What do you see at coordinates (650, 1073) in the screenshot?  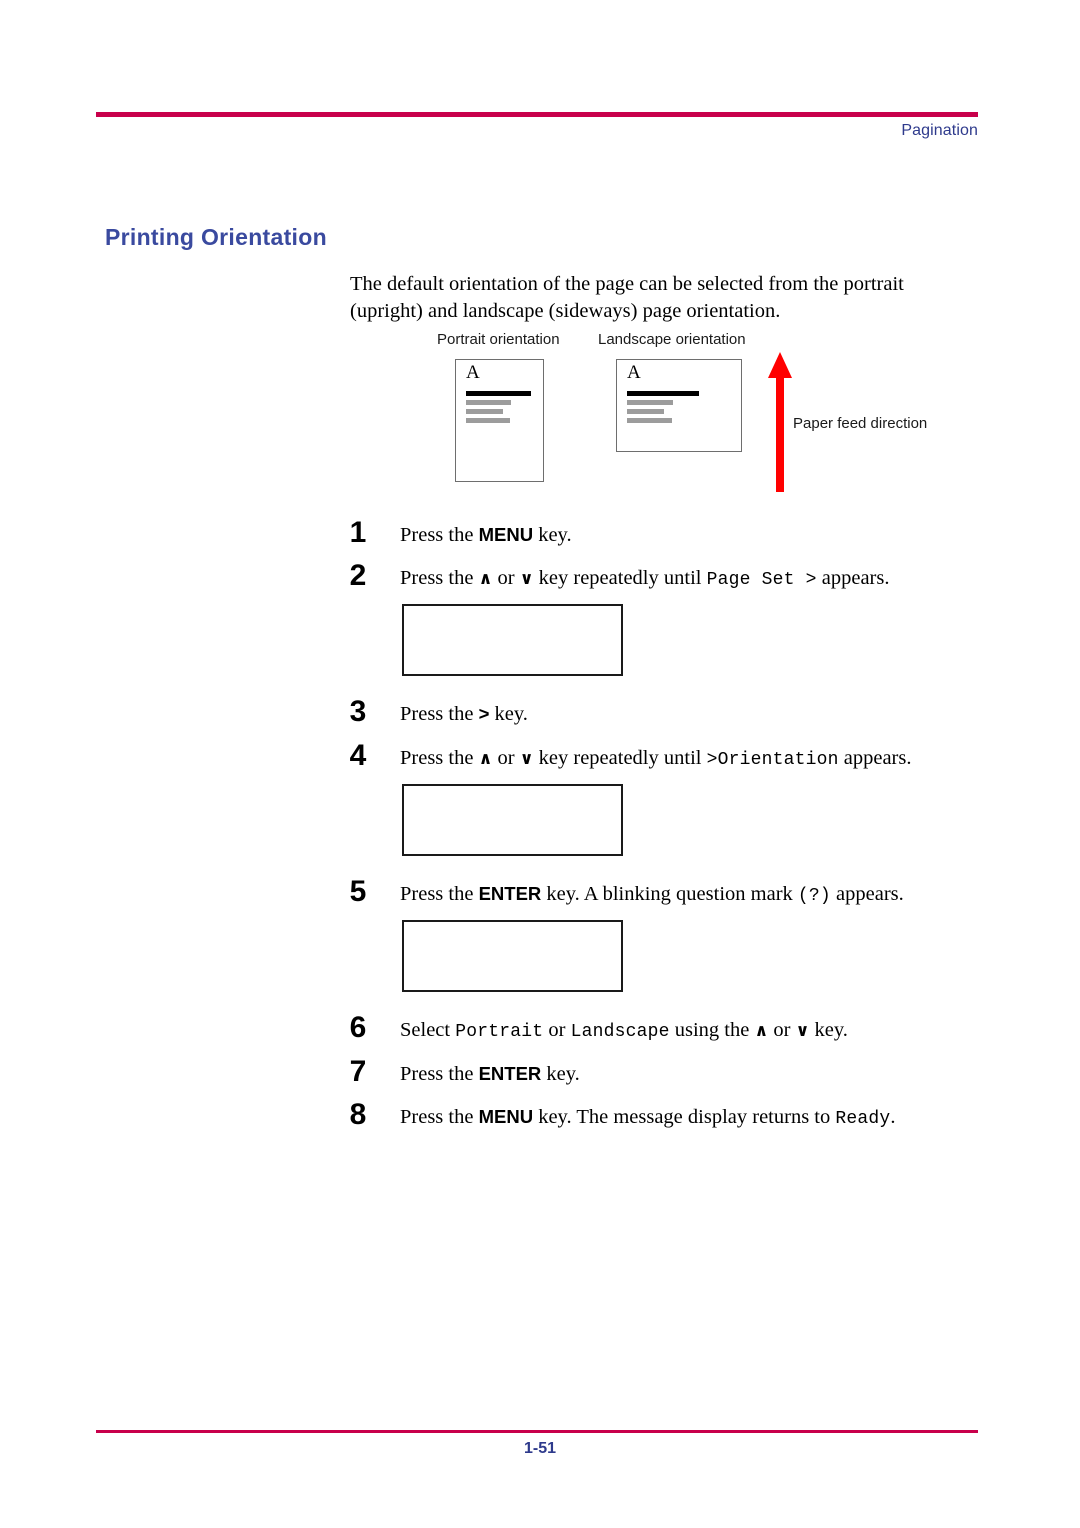 I see `step-7: 7 Press the ENTER key.` at bounding box center [650, 1073].